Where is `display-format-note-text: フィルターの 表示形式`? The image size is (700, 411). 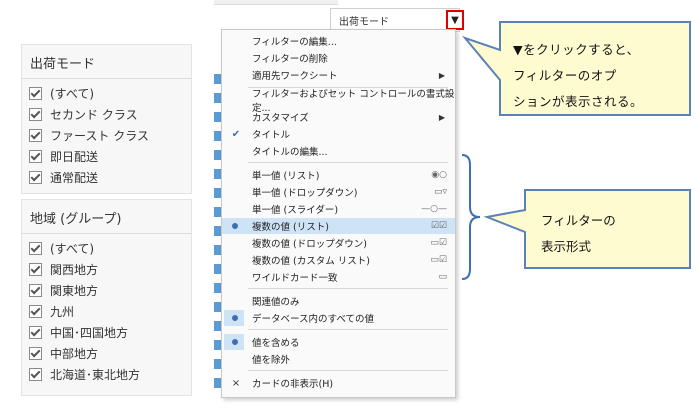
display-format-note-text: フィルターの 表示形式 is located at coordinates (600, 234).